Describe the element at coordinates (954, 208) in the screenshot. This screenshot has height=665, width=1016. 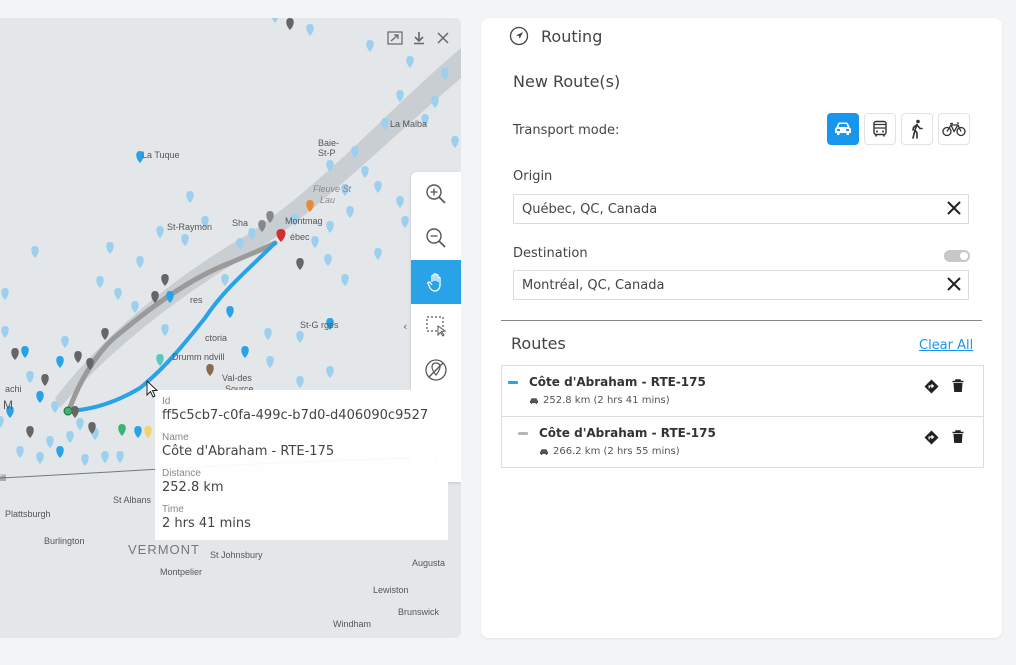
I see `clear-origin-icon` at that location.